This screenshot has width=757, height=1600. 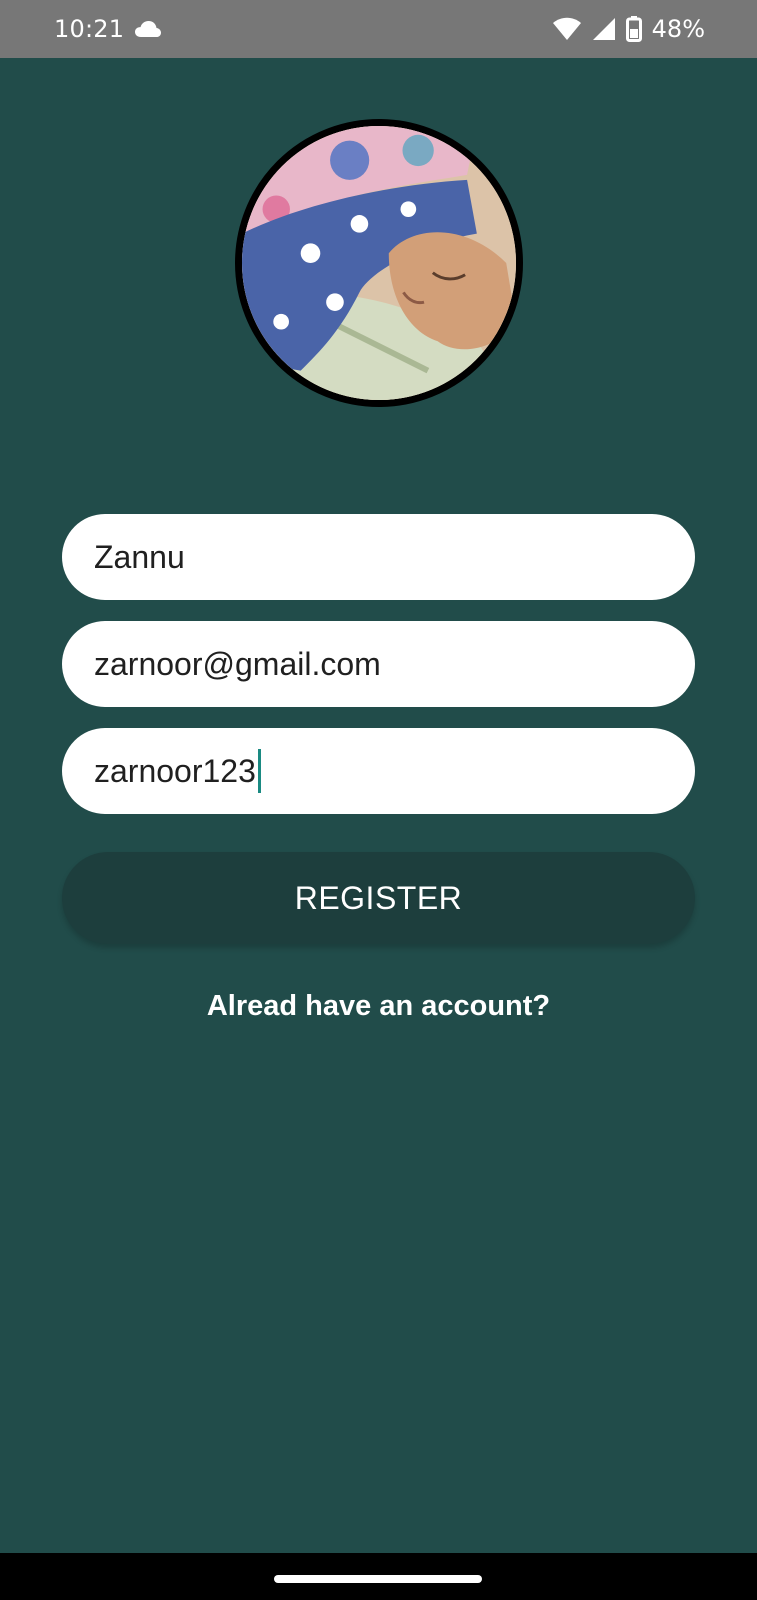 What do you see at coordinates (604, 29) in the screenshot?
I see `signal-icon` at bounding box center [604, 29].